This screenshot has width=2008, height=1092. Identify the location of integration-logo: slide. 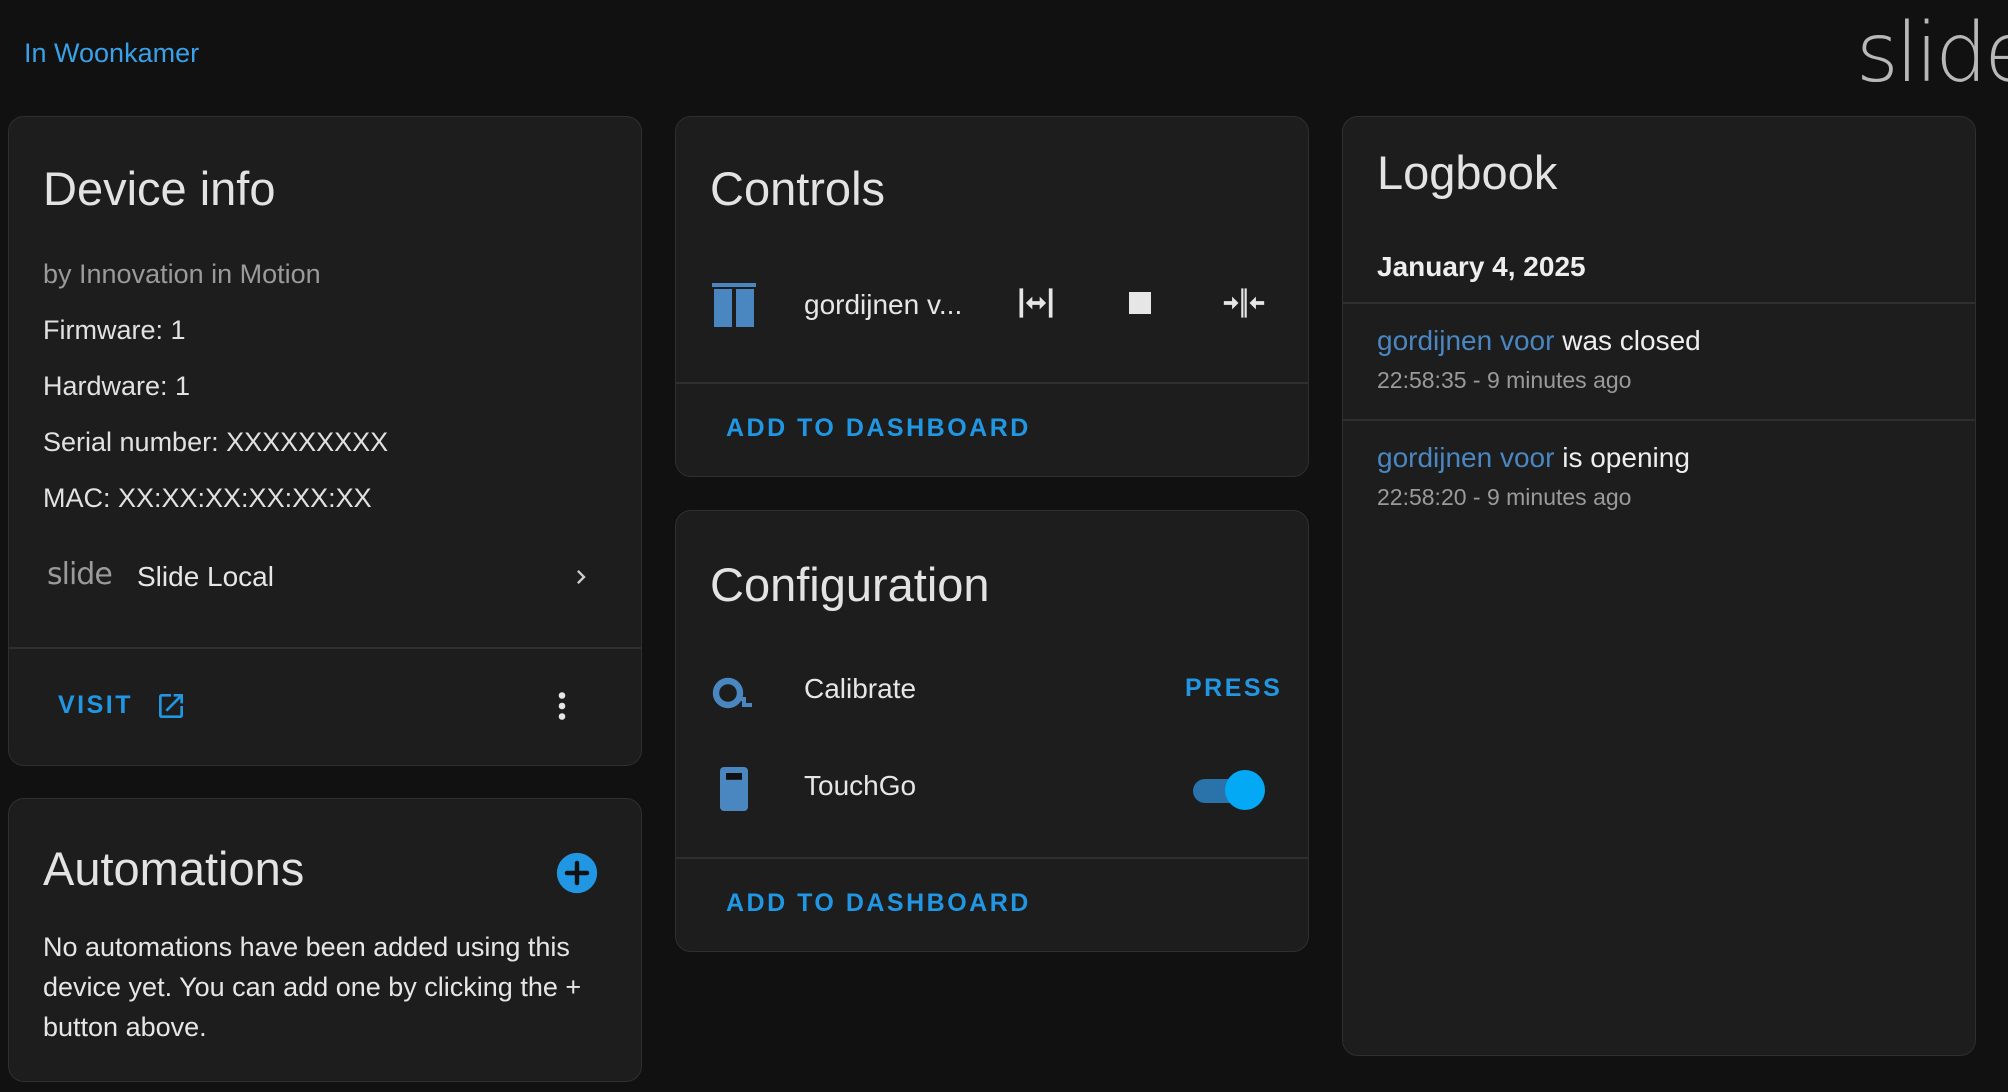
(80, 574).